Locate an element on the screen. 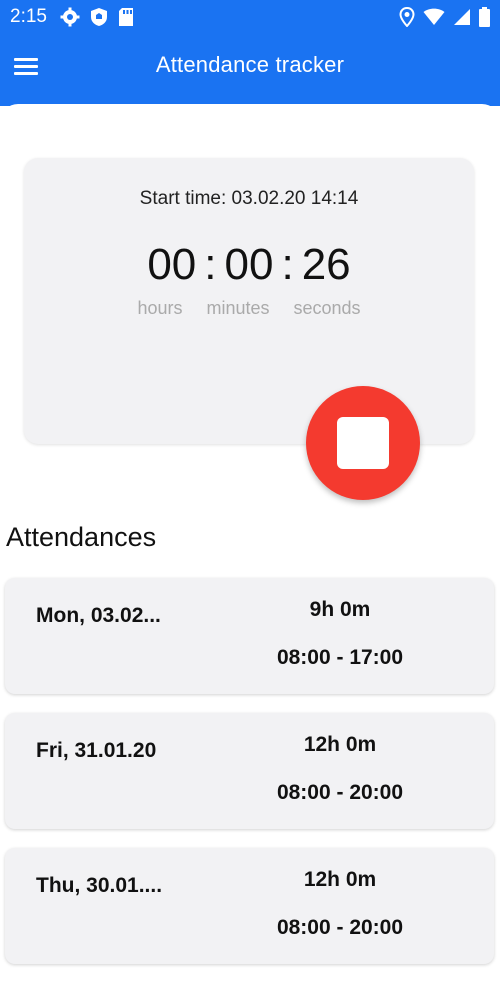 The image size is (500, 1000). attendance-date: Fri, 31.01.20 is located at coordinates (96, 750).